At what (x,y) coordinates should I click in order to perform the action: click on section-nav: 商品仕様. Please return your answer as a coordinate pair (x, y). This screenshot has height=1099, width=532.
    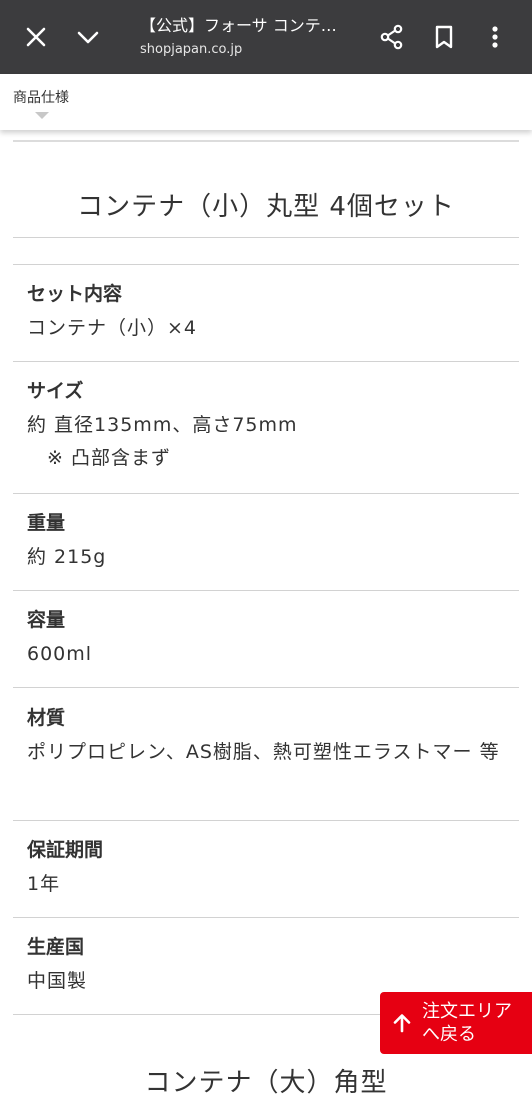
    Looking at the image, I should click on (266, 102).